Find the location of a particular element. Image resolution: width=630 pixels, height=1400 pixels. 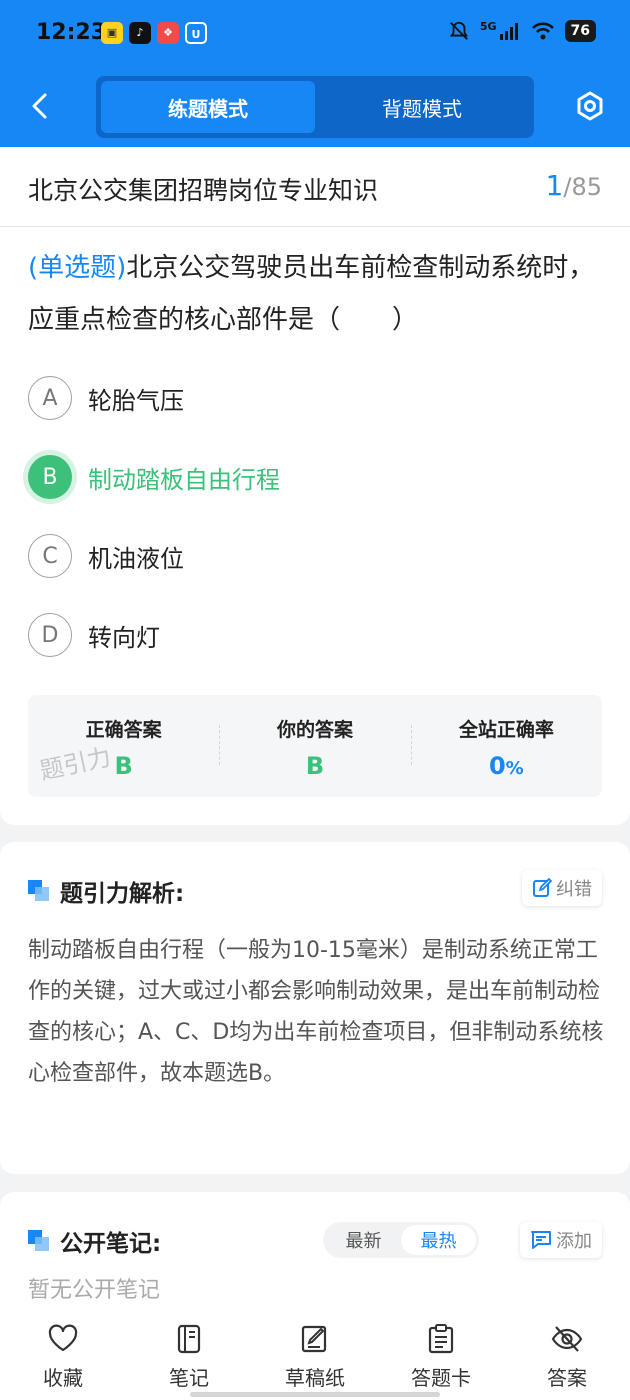

heart-icon is located at coordinates (63, 1338).